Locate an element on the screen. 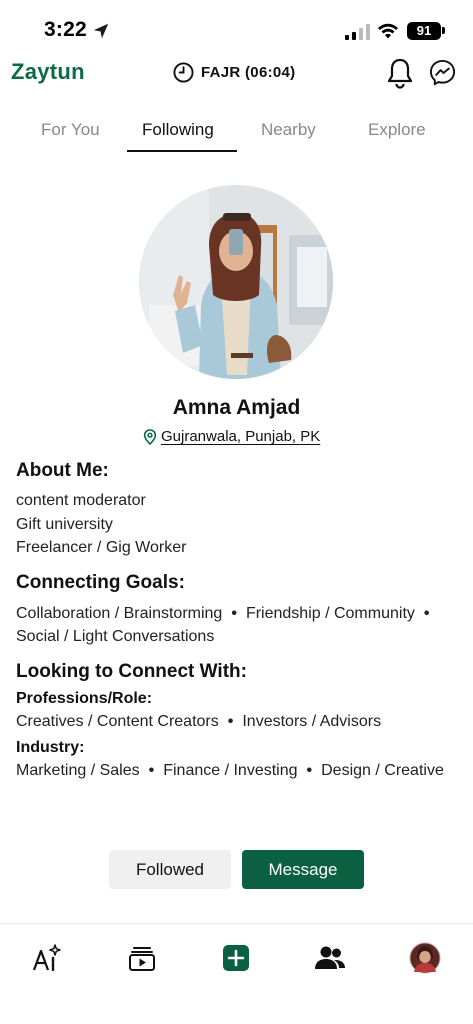 The height and width of the screenshot is (1024, 473). profile-avatar is located at coordinates (425, 958).